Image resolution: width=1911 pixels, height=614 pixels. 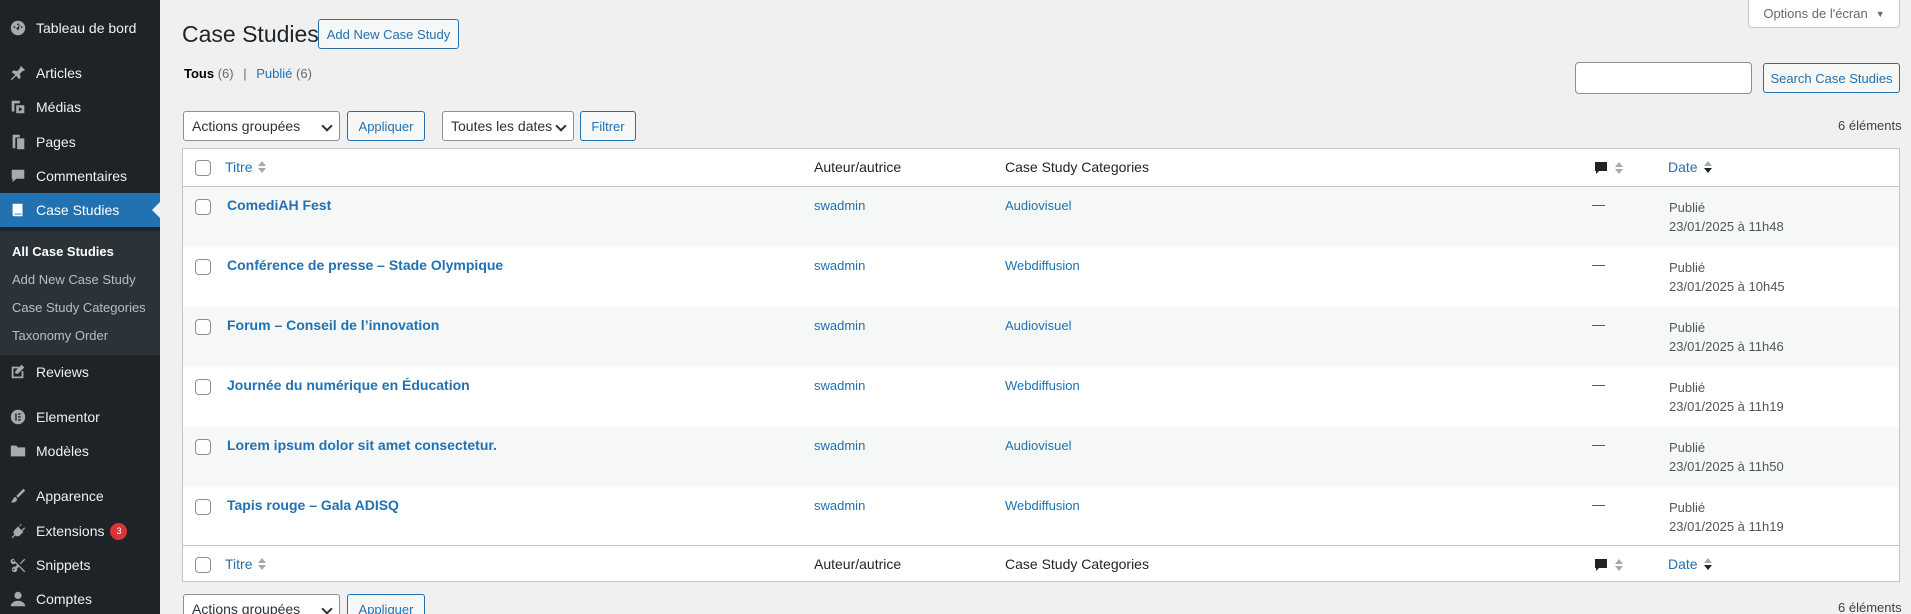 I want to click on apply-button-bottom: Appliquer, so click(x=386, y=604).